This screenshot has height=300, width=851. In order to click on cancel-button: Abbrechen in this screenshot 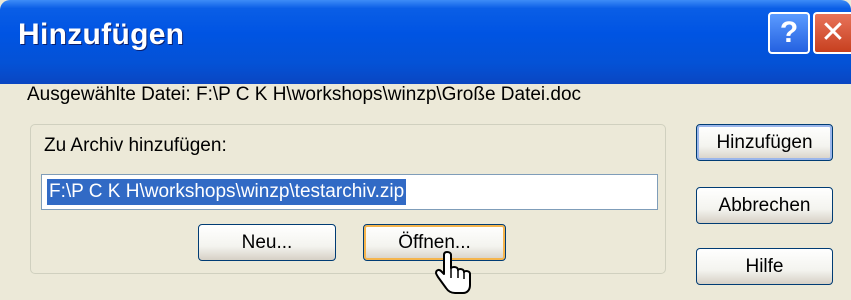, I will do `click(764, 205)`.